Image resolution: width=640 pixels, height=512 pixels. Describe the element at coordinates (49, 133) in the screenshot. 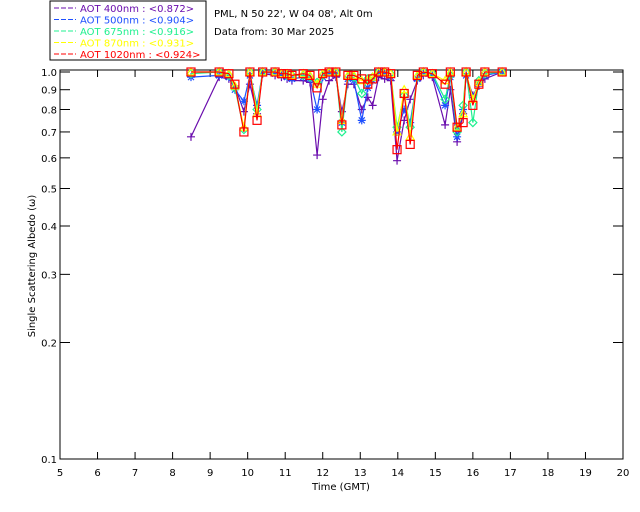

I see `y-tick-label: 0.7` at that location.